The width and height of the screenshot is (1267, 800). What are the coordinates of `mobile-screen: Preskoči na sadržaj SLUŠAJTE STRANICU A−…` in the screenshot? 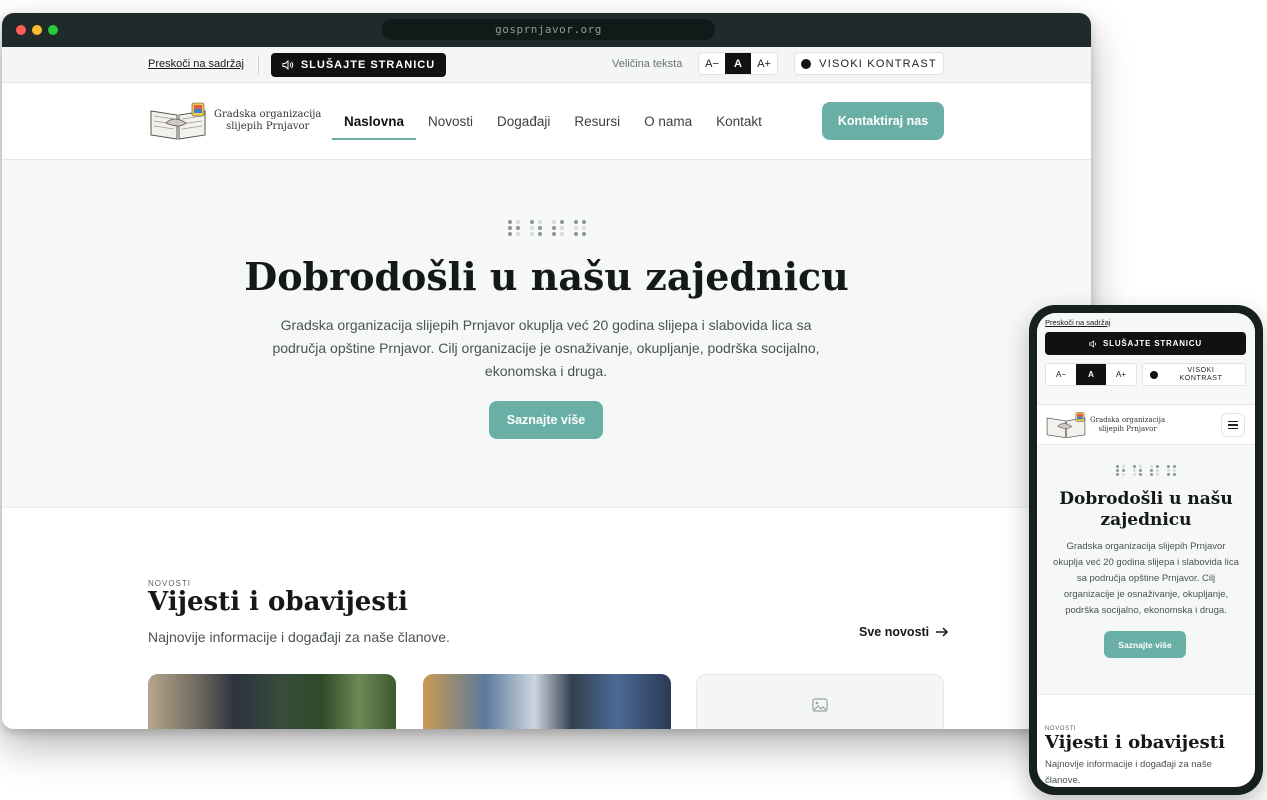 It's located at (1146, 550).